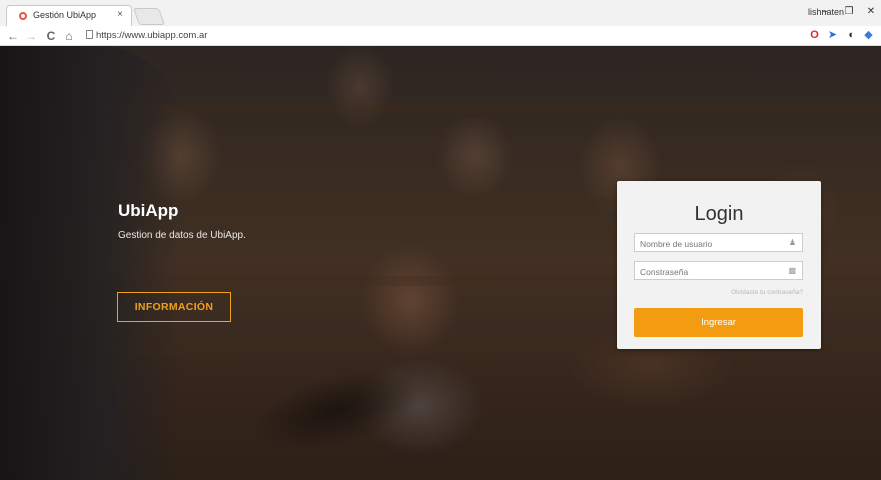  Describe the element at coordinates (69, 36) in the screenshot. I see `home-icon: ⌂` at that location.